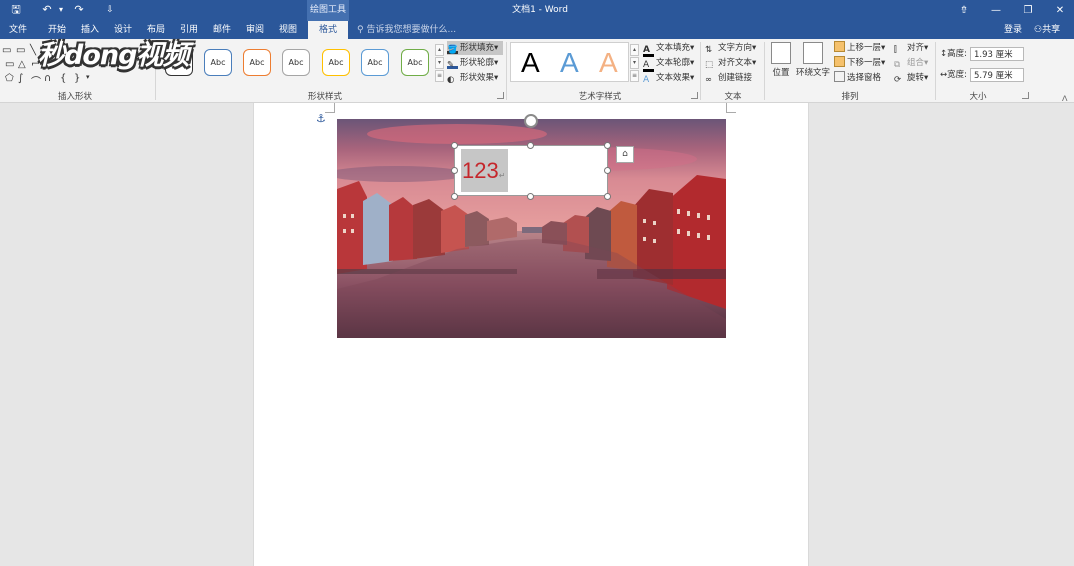 The height and width of the screenshot is (566, 1074). I want to click on shape-style-4: Abc, so click(296, 62).